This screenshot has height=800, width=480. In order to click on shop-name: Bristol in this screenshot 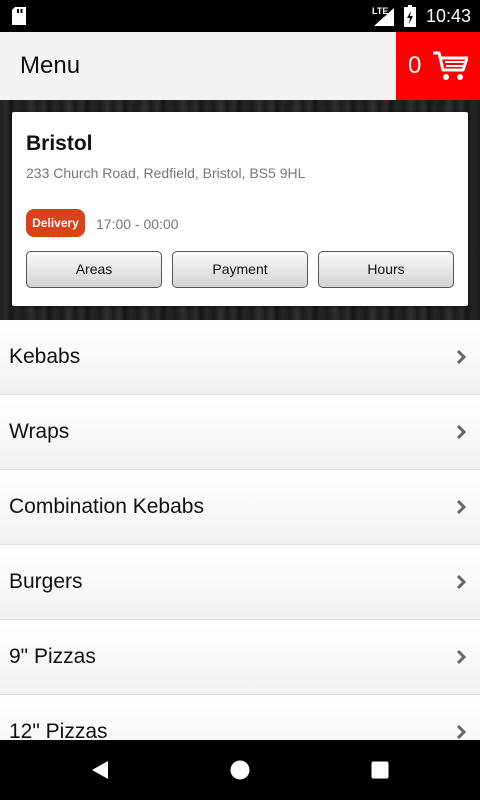, I will do `click(59, 143)`.